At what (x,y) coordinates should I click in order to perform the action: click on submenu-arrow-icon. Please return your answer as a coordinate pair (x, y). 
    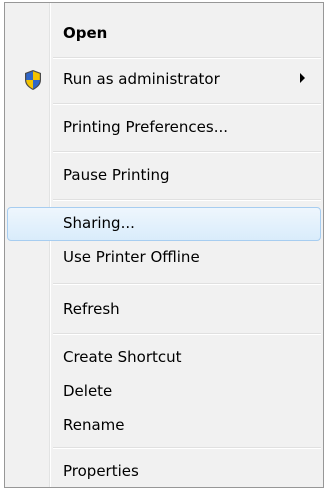
    Looking at the image, I should click on (302, 78).